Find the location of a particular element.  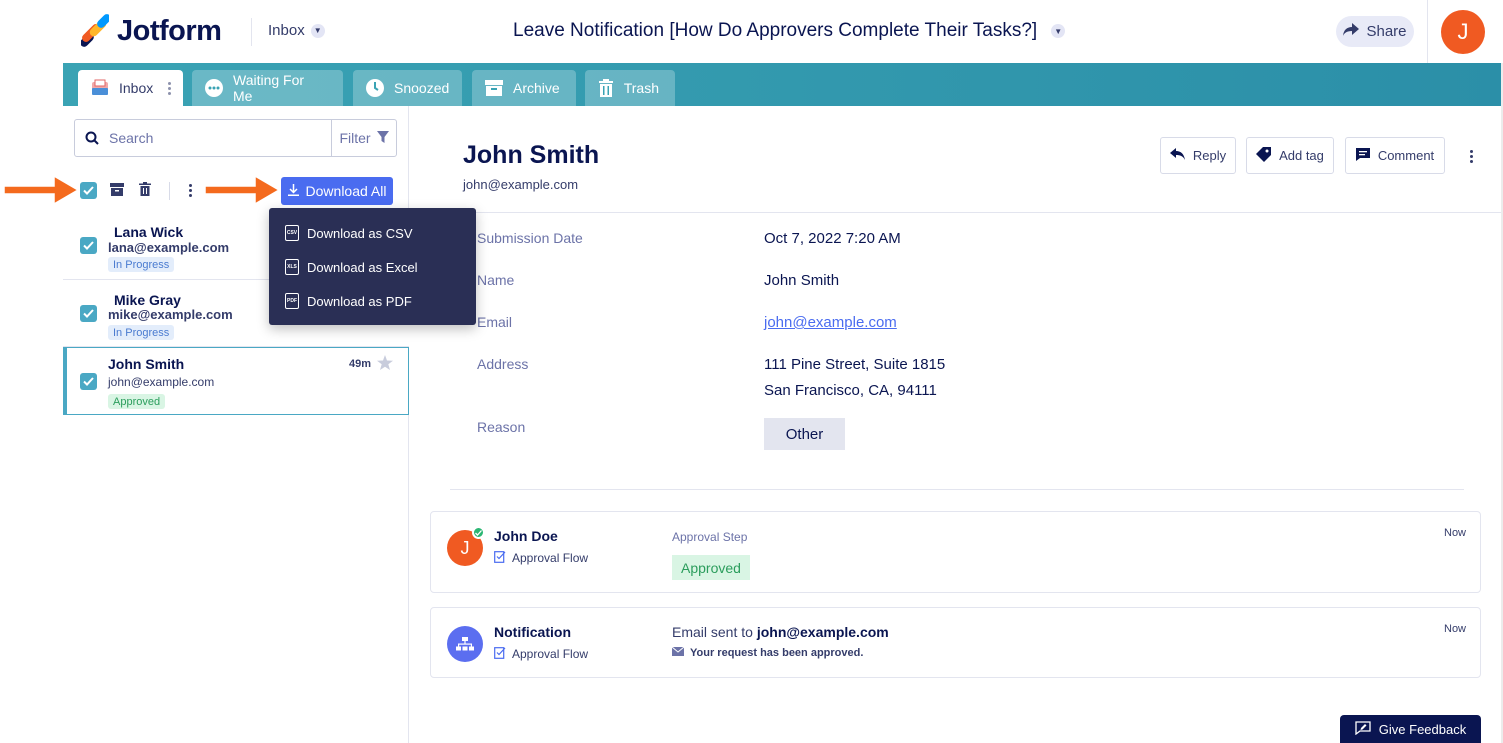

toolbar-divider is located at coordinates (169, 191).